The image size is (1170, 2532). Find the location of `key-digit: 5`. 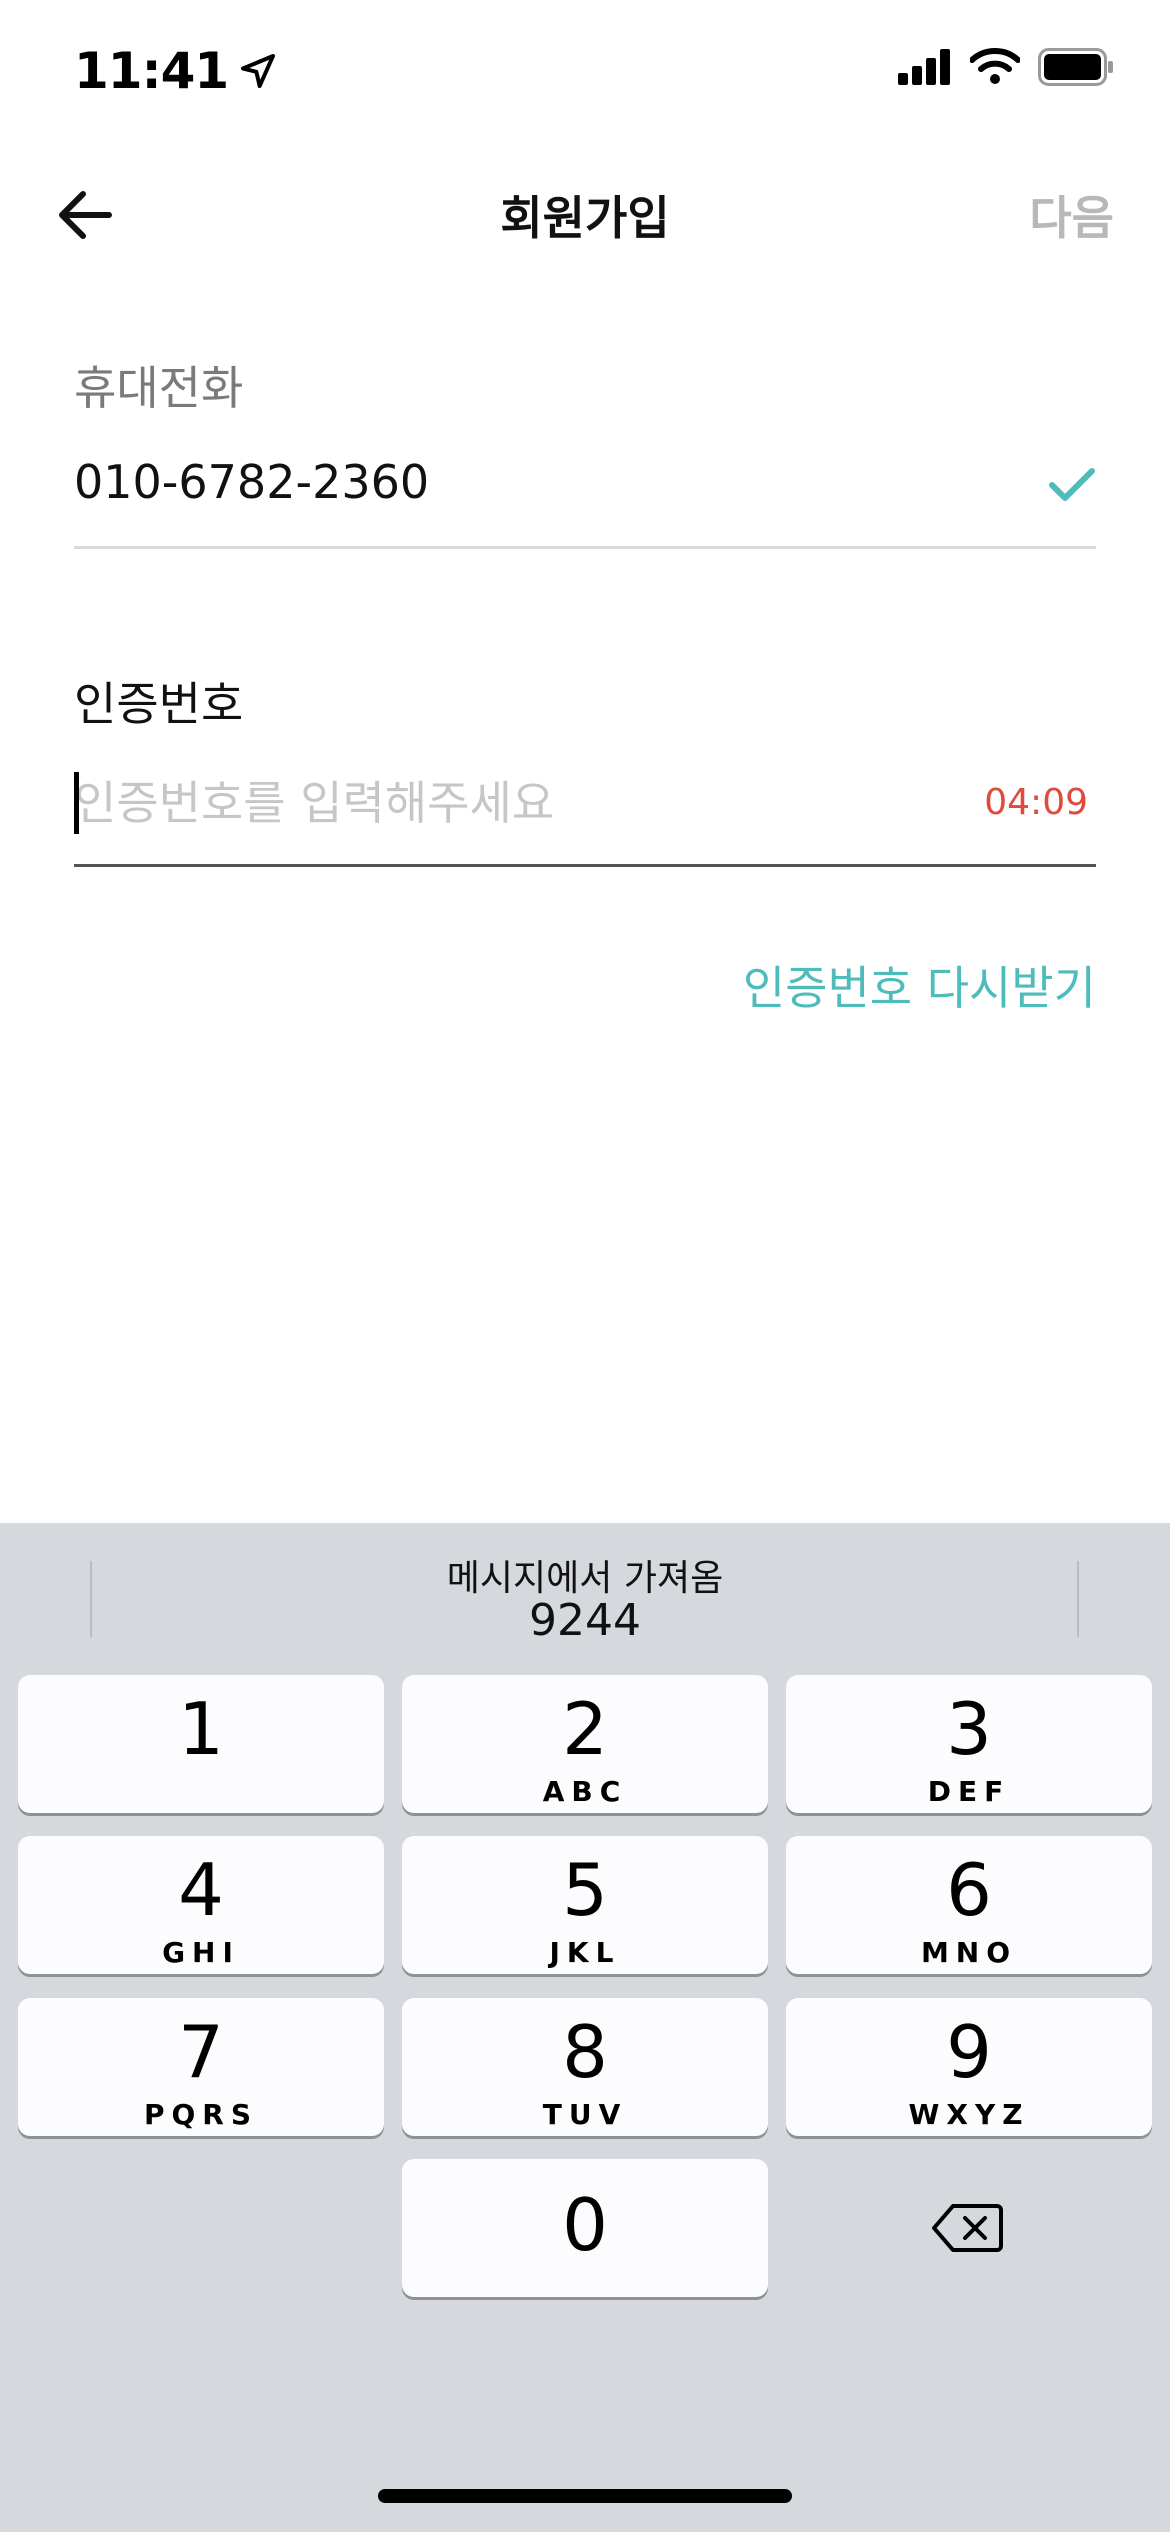

key-digit: 5 is located at coordinates (585, 1890).